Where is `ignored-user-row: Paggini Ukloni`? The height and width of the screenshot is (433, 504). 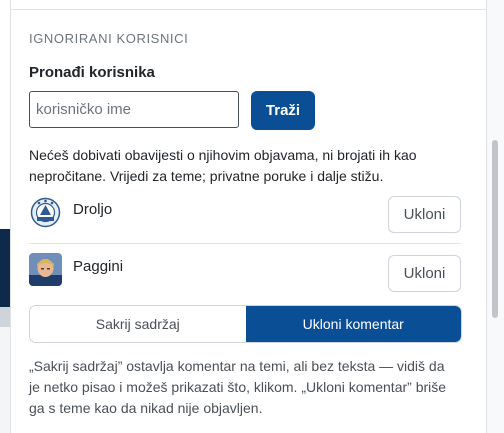 ignored-user-row: Paggini Ukloni is located at coordinates (245, 274).